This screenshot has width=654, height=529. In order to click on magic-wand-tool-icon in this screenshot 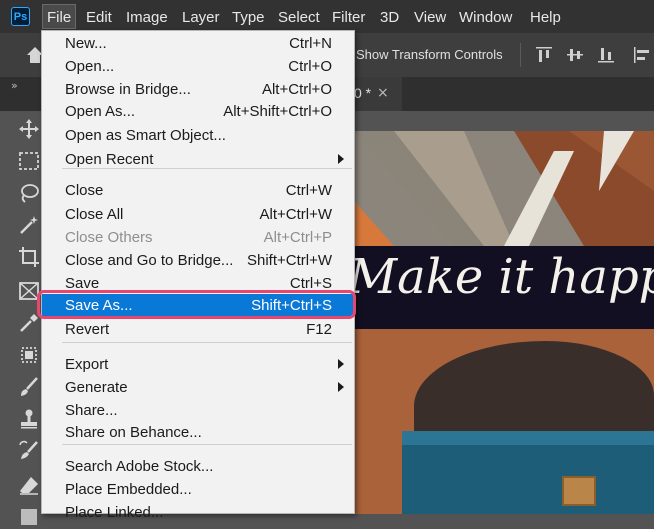, I will do `click(29, 225)`.